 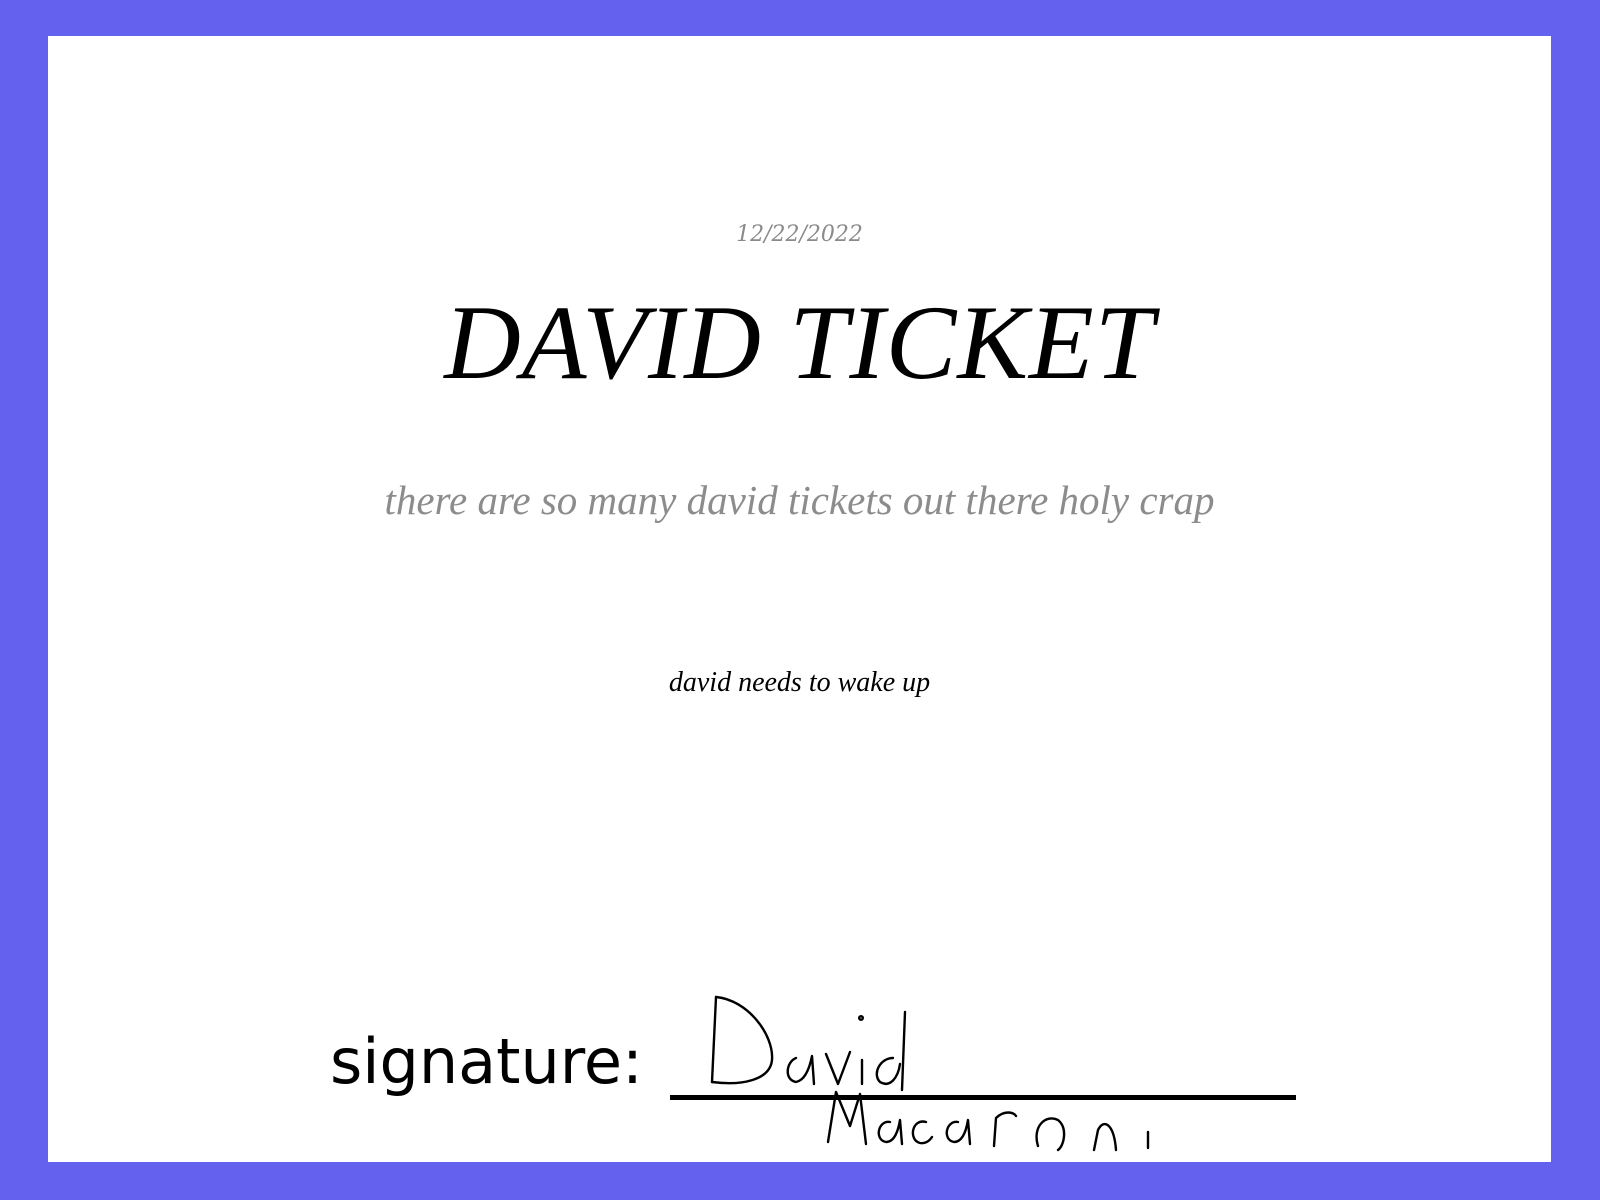 I want to click on ticket-date: 12/22/2022, so click(x=799, y=234).